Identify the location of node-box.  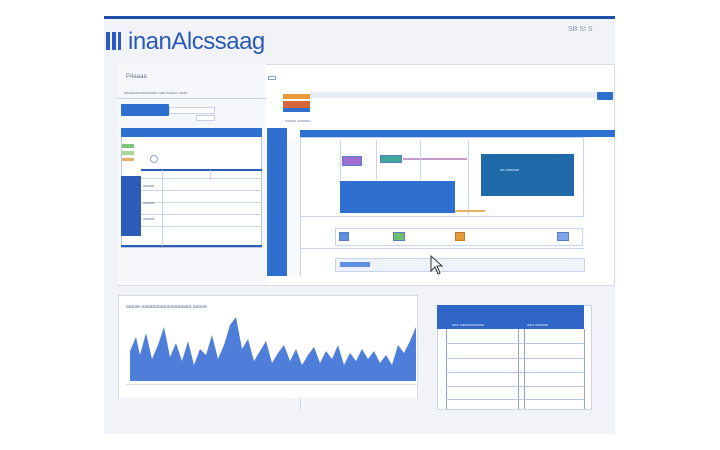
(527, 175).